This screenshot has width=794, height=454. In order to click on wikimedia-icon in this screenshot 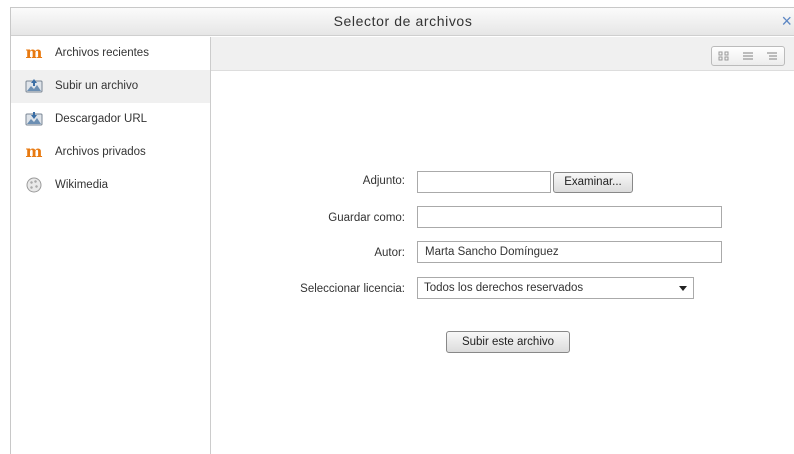, I will do `click(34, 185)`.